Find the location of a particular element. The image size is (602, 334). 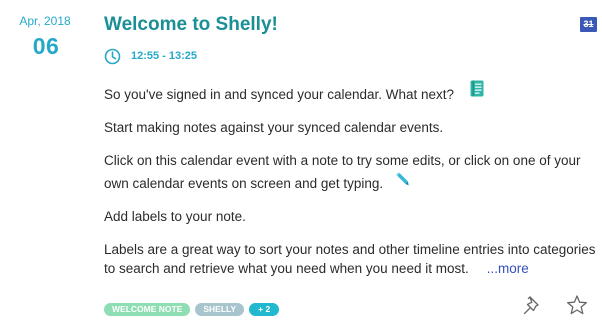

tag-more-count: + 2 is located at coordinates (264, 309).